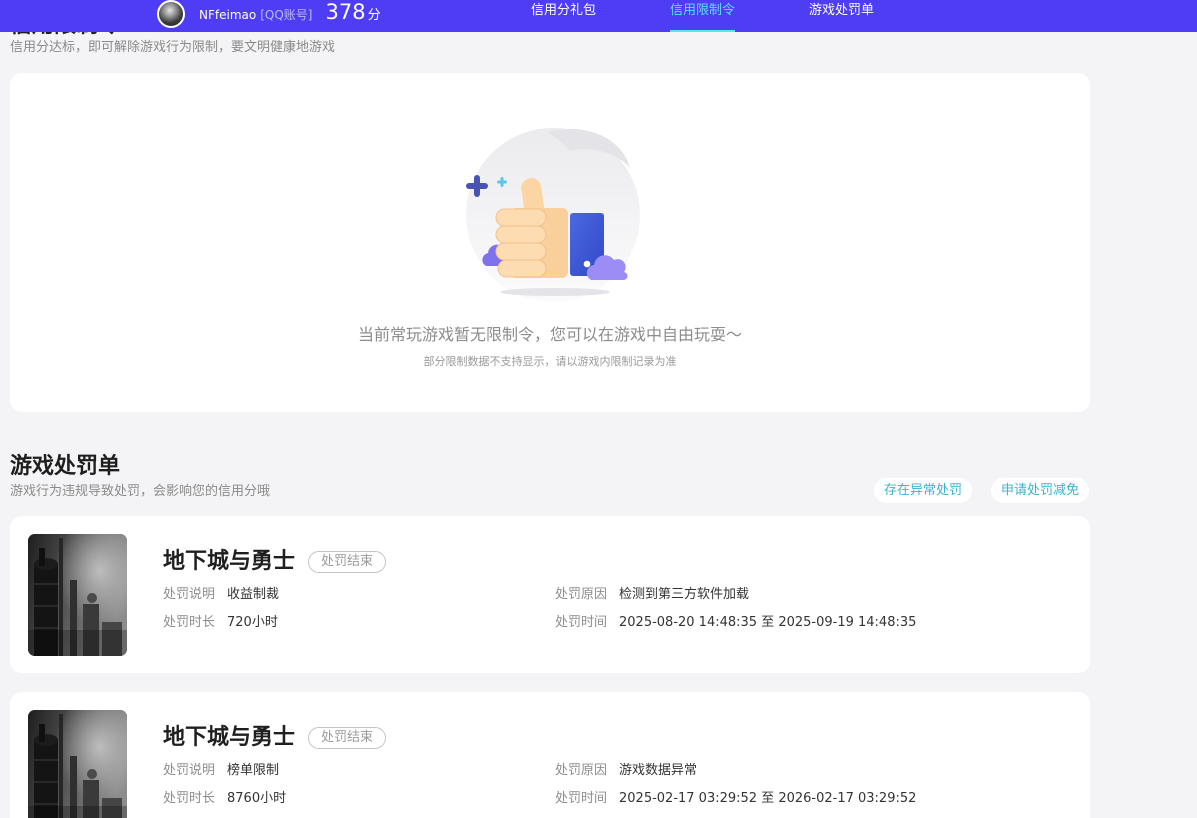 The width and height of the screenshot is (1197, 818). Describe the element at coordinates (755, 595) in the screenshot. I see `penalty-reason-field: 处罚原因 检测到第三方软件加载` at that location.